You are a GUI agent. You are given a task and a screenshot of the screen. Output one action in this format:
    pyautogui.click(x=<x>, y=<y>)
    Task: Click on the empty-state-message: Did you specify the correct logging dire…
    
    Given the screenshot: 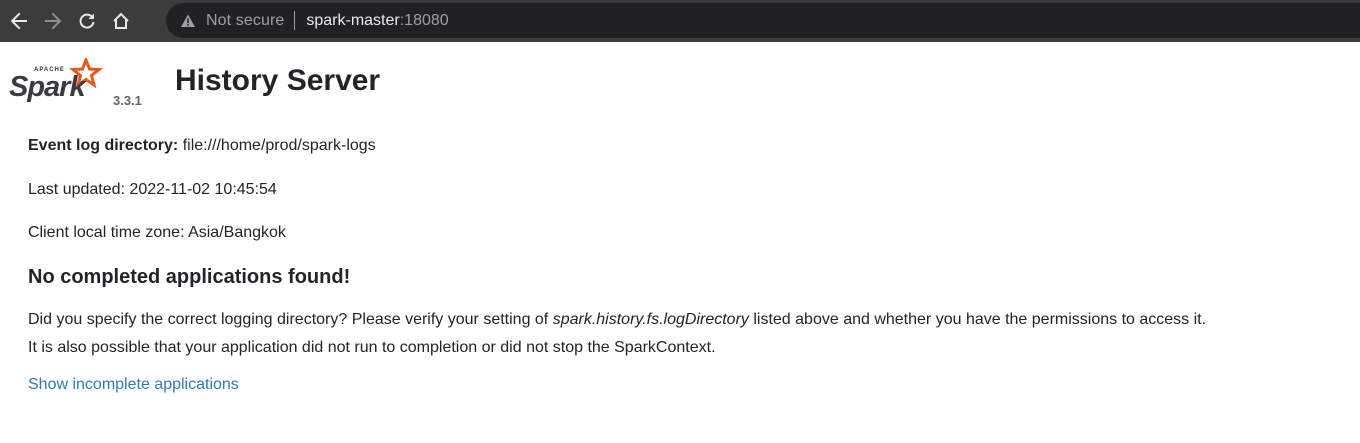 What is the action you would take?
    pyautogui.click(x=683, y=334)
    